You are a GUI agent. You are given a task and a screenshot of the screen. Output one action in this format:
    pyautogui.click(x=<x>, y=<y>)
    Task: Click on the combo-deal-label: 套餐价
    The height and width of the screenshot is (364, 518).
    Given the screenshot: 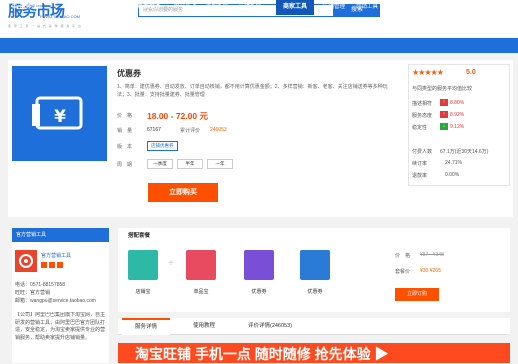 What is the action you would take?
    pyautogui.click(x=403, y=272)
    